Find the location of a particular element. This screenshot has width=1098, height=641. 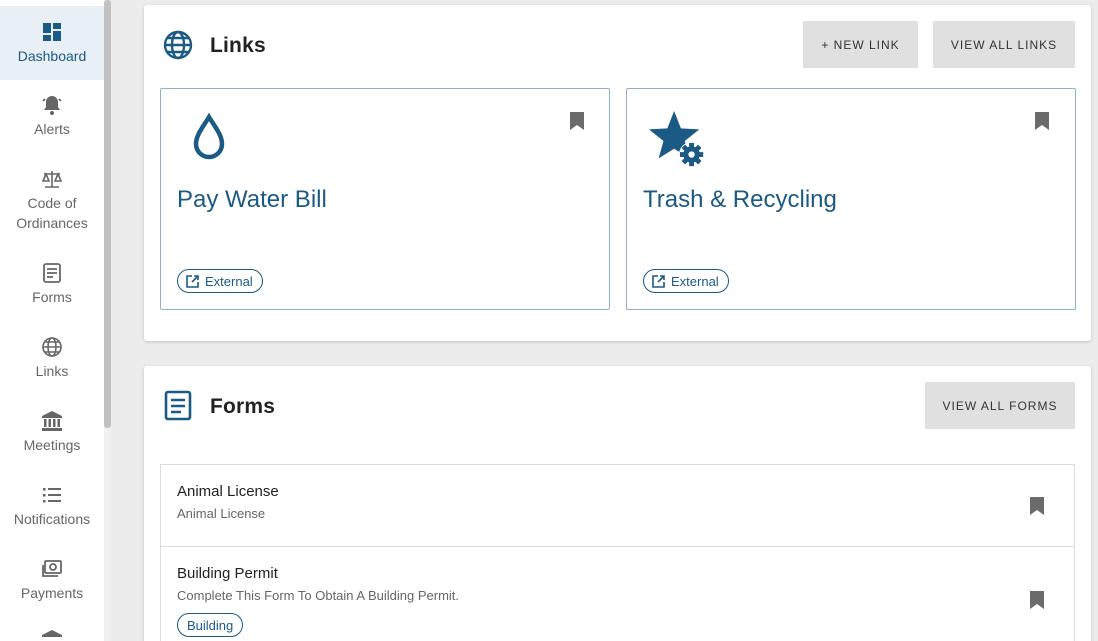

link-card-trash-recycling: Trash & Recycling External is located at coordinates (851, 199).